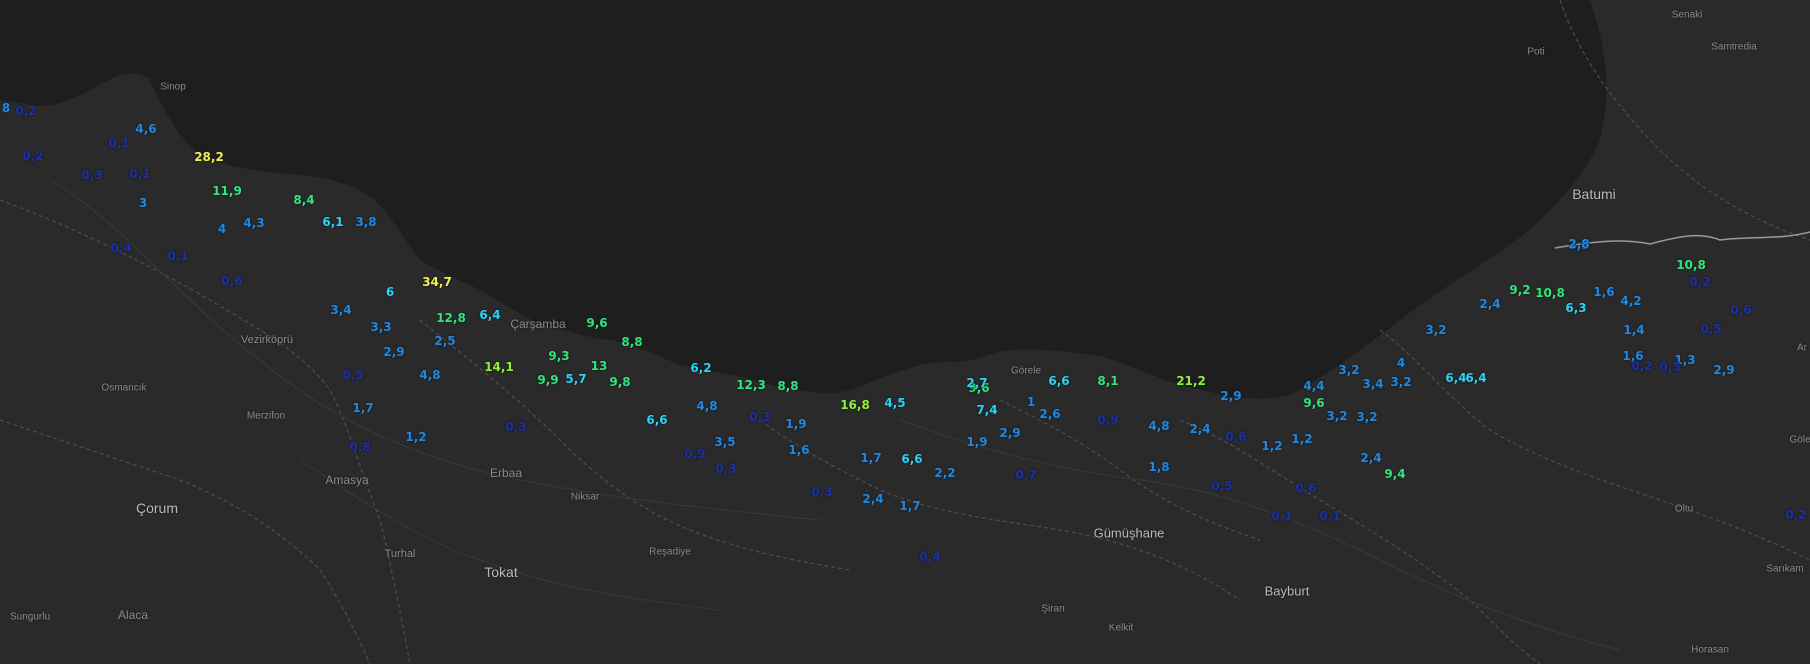 Image resolution: width=1810 pixels, height=664 pixels. I want to click on station-value: 1,4, so click(1633, 330).